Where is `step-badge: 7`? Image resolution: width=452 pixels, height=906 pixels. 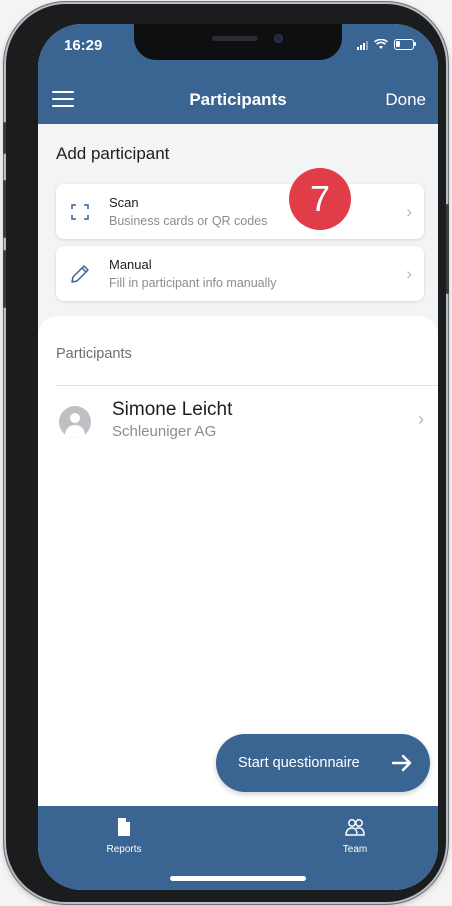 step-badge: 7 is located at coordinates (320, 199).